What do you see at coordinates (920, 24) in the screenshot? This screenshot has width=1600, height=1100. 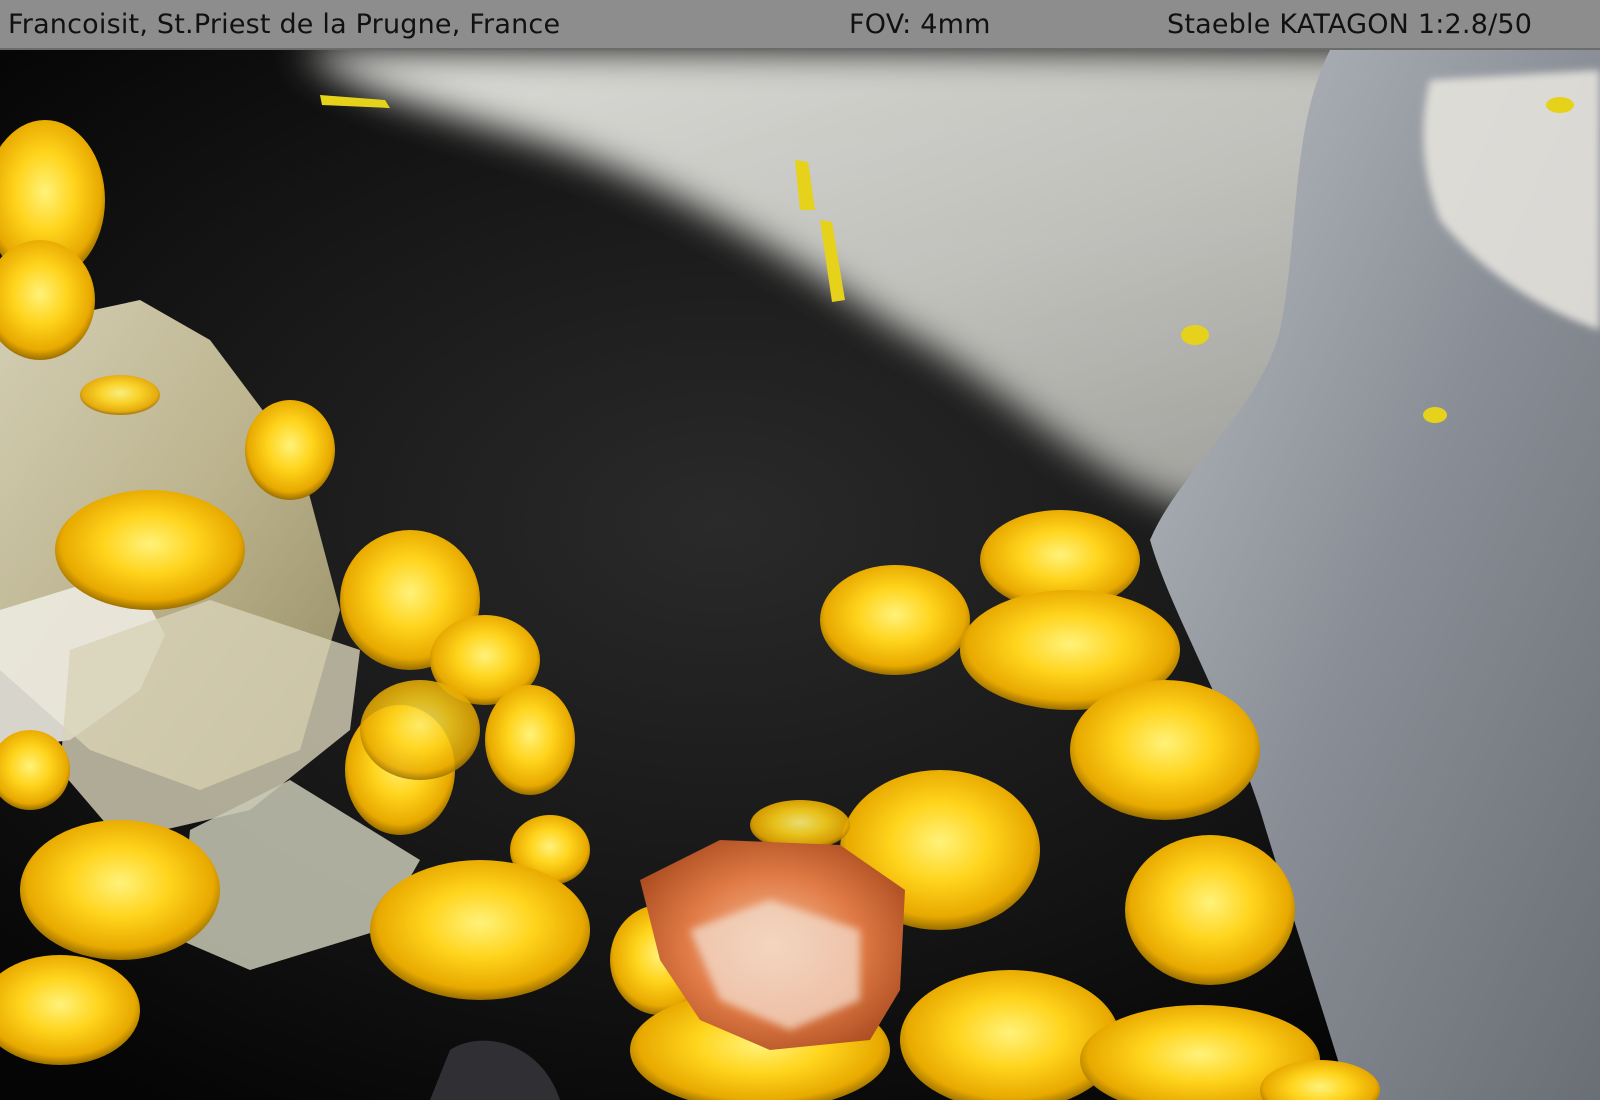 I see `fov-caption: FOV: 4mm` at bounding box center [920, 24].